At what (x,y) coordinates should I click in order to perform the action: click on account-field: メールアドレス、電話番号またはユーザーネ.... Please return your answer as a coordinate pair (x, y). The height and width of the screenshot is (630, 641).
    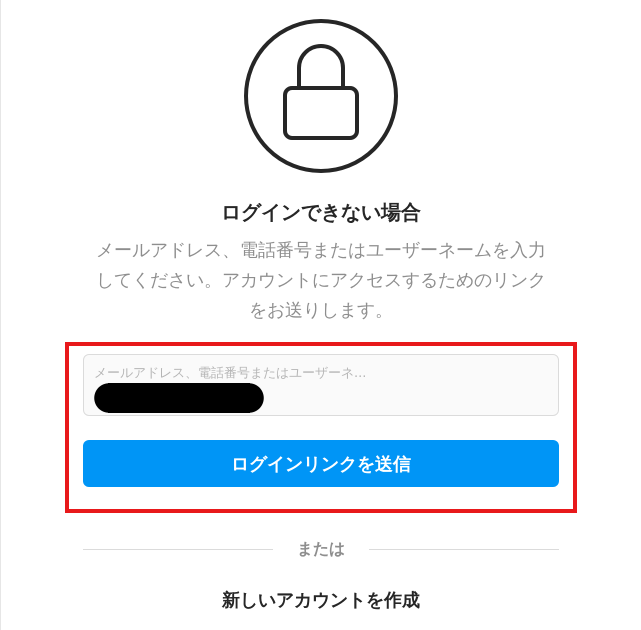
    Looking at the image, I should click on (321, 385).